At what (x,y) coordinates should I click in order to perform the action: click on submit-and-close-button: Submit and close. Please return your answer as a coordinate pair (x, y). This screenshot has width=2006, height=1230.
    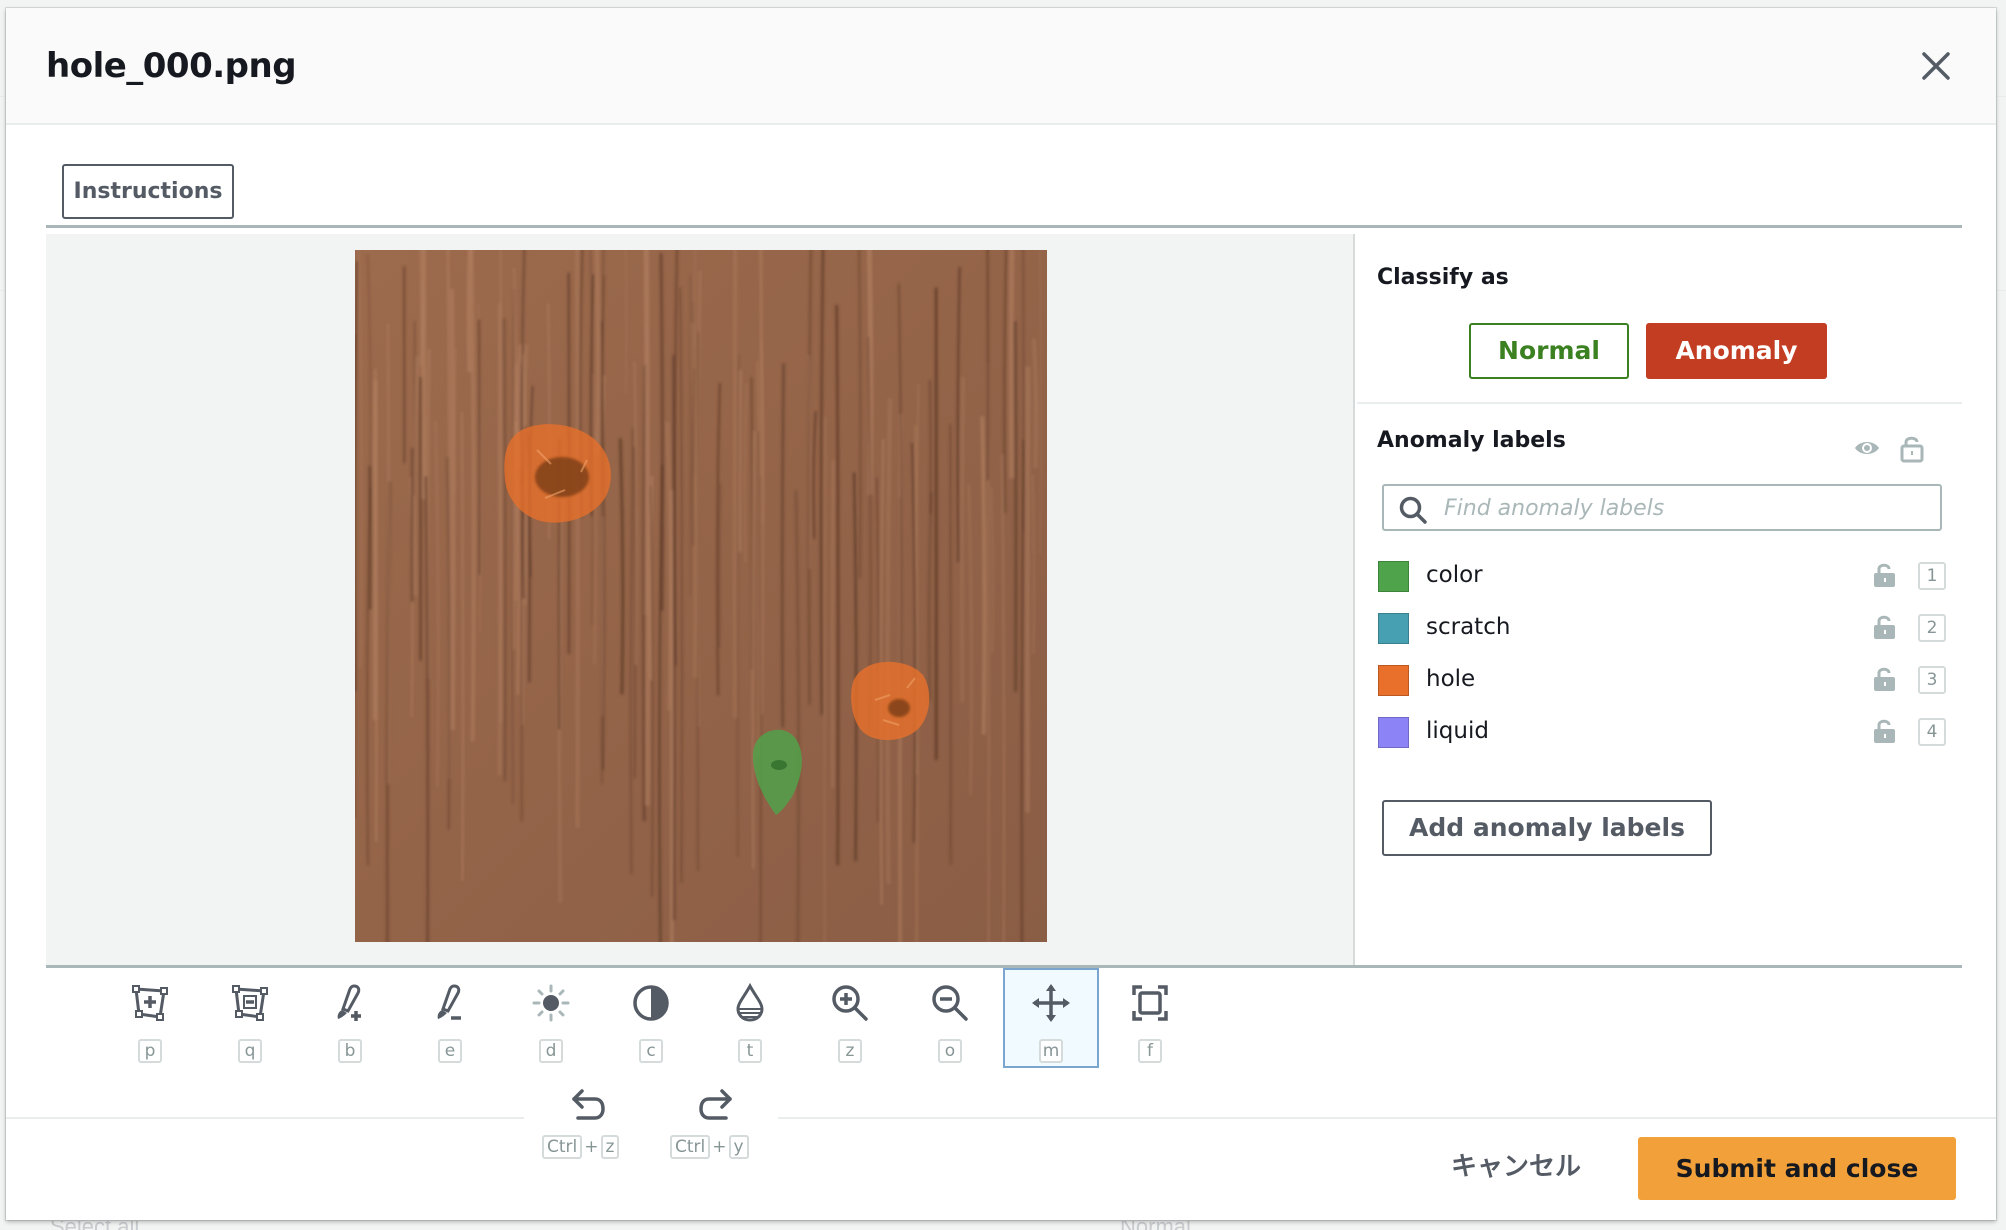
    Looking at the image, I should click on (1797, 1168).